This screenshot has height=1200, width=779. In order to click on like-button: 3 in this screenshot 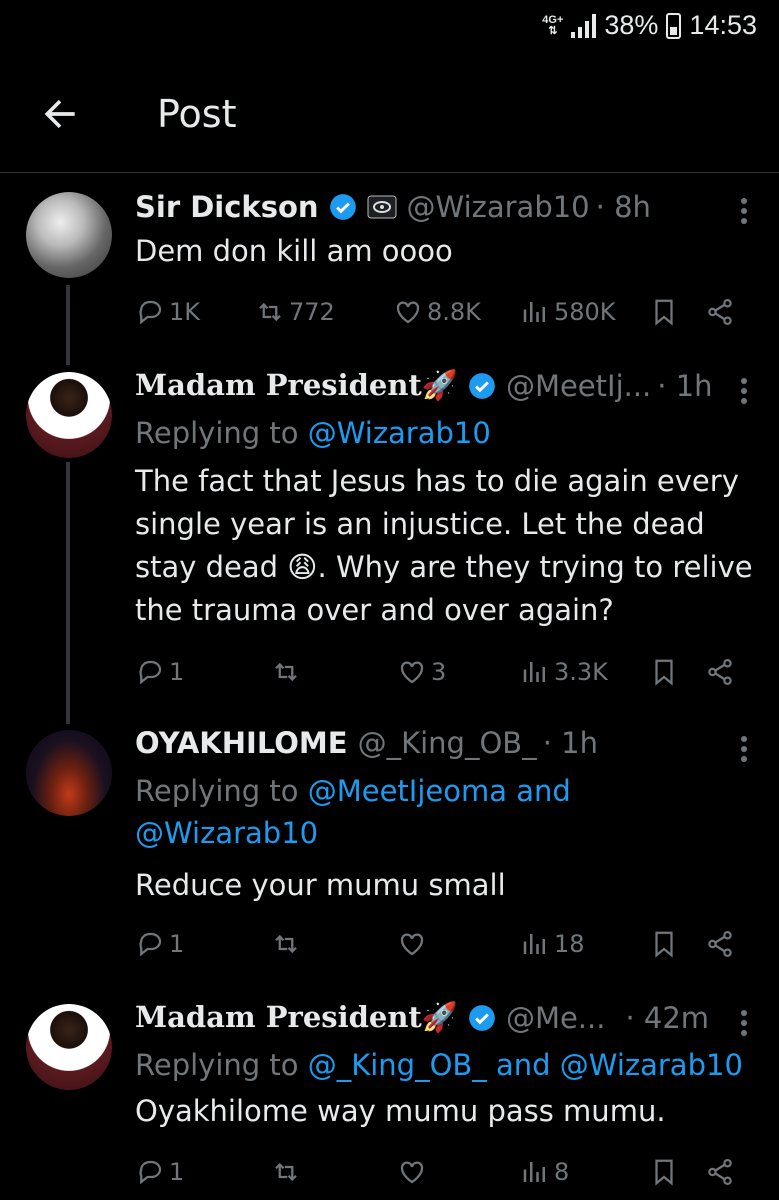, I will do `click(421, 672)`.